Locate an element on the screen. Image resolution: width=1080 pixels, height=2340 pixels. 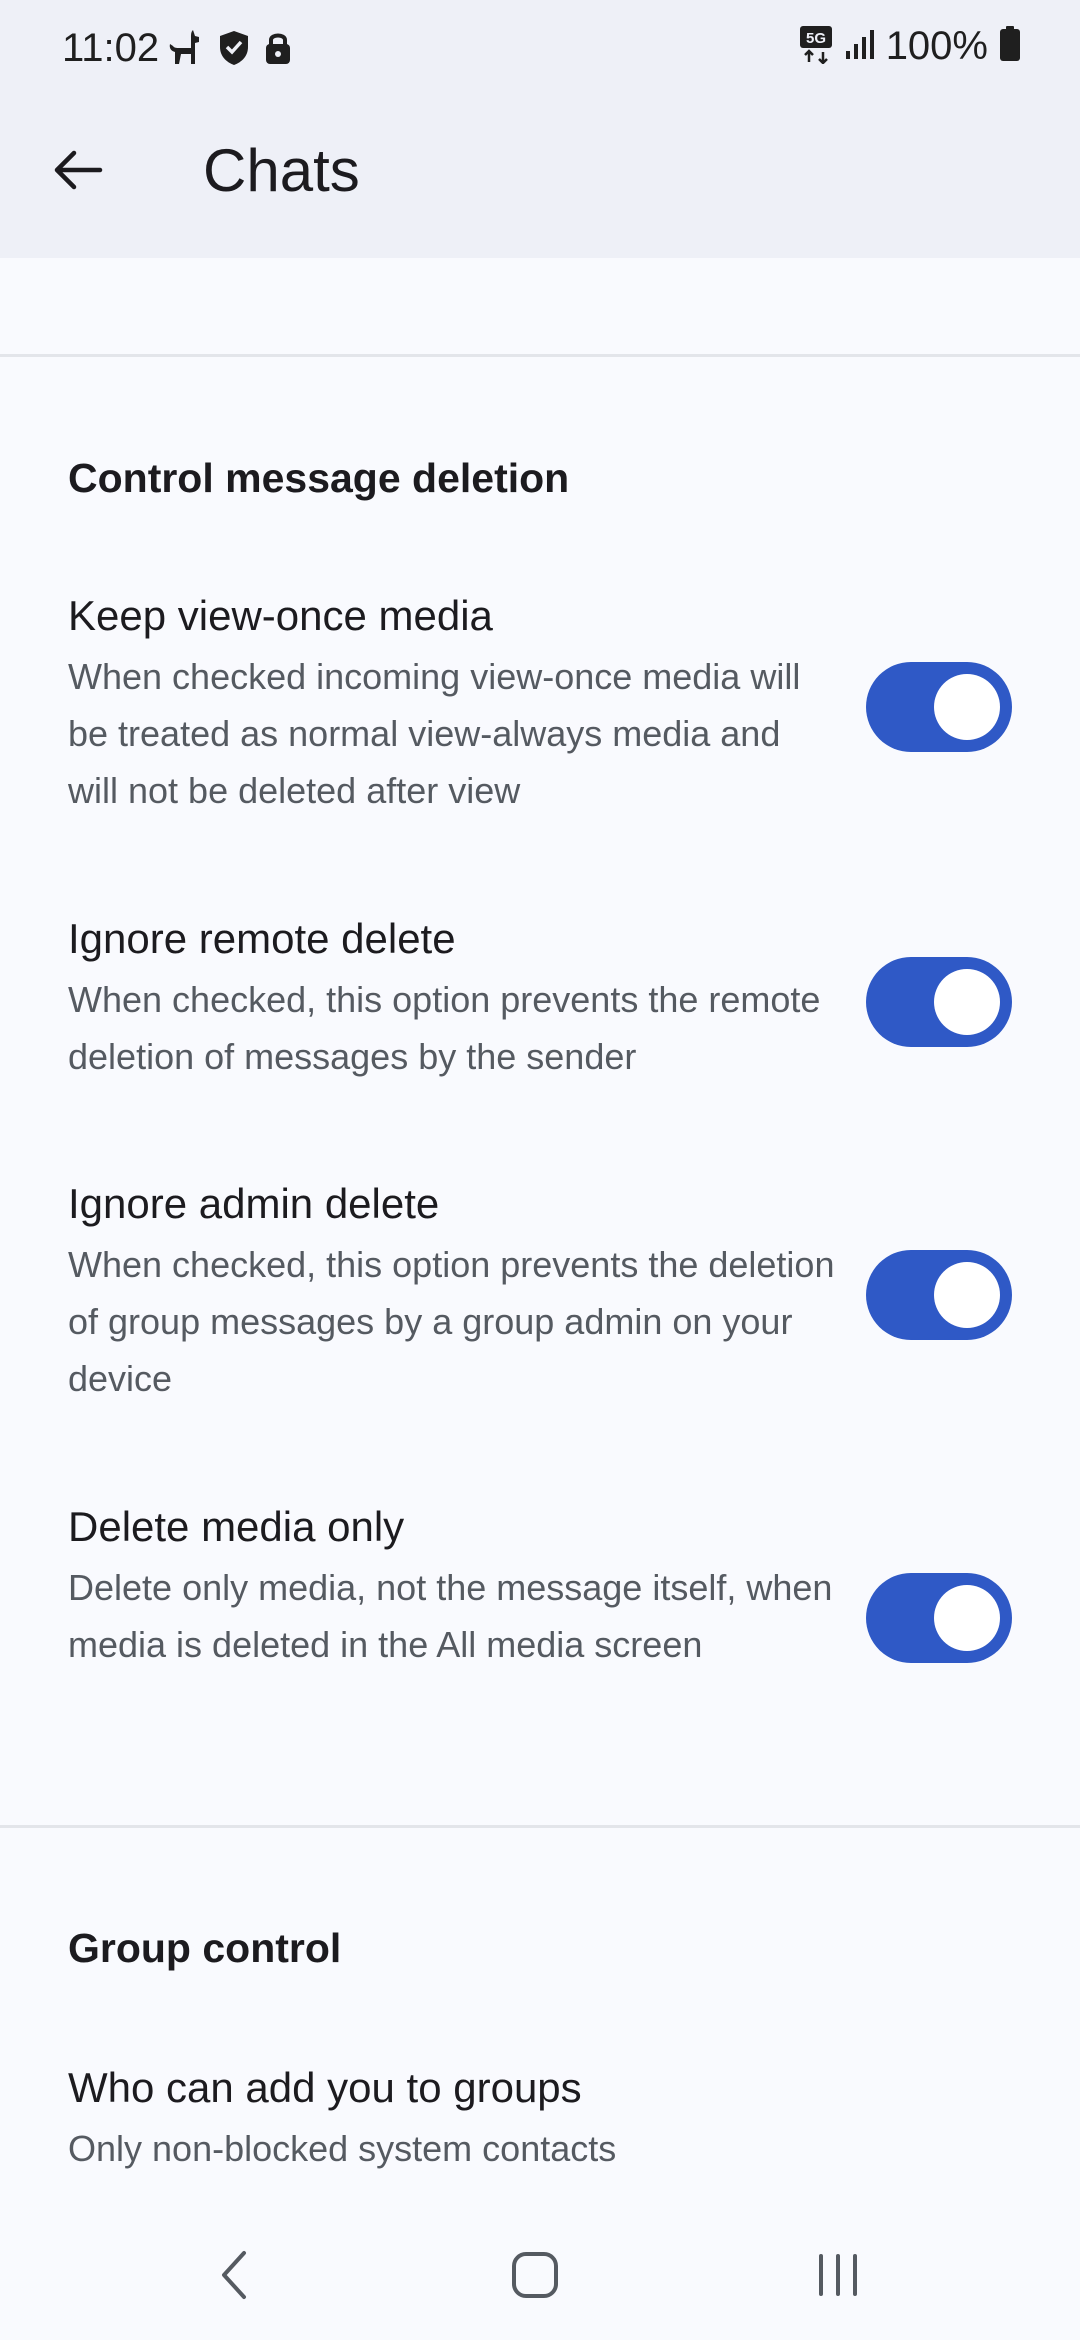
setting-title: Keep view-once media is located at coordinates (280, 615).